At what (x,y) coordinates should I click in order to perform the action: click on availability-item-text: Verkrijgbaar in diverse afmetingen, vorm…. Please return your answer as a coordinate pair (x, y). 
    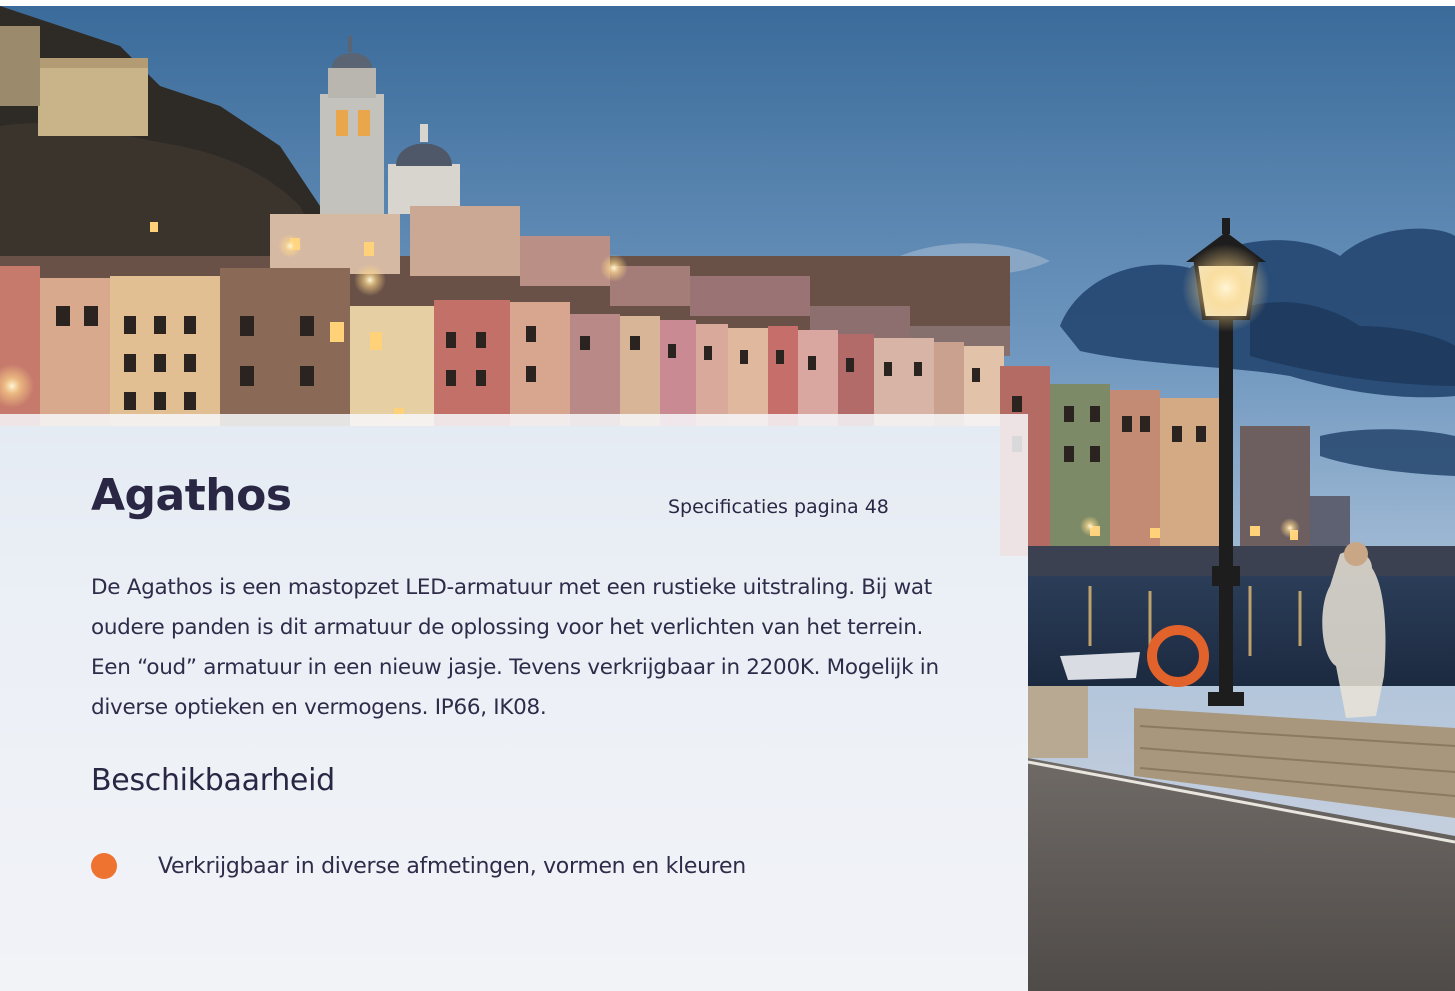
    Looking at the image, I should click on (452, 866).